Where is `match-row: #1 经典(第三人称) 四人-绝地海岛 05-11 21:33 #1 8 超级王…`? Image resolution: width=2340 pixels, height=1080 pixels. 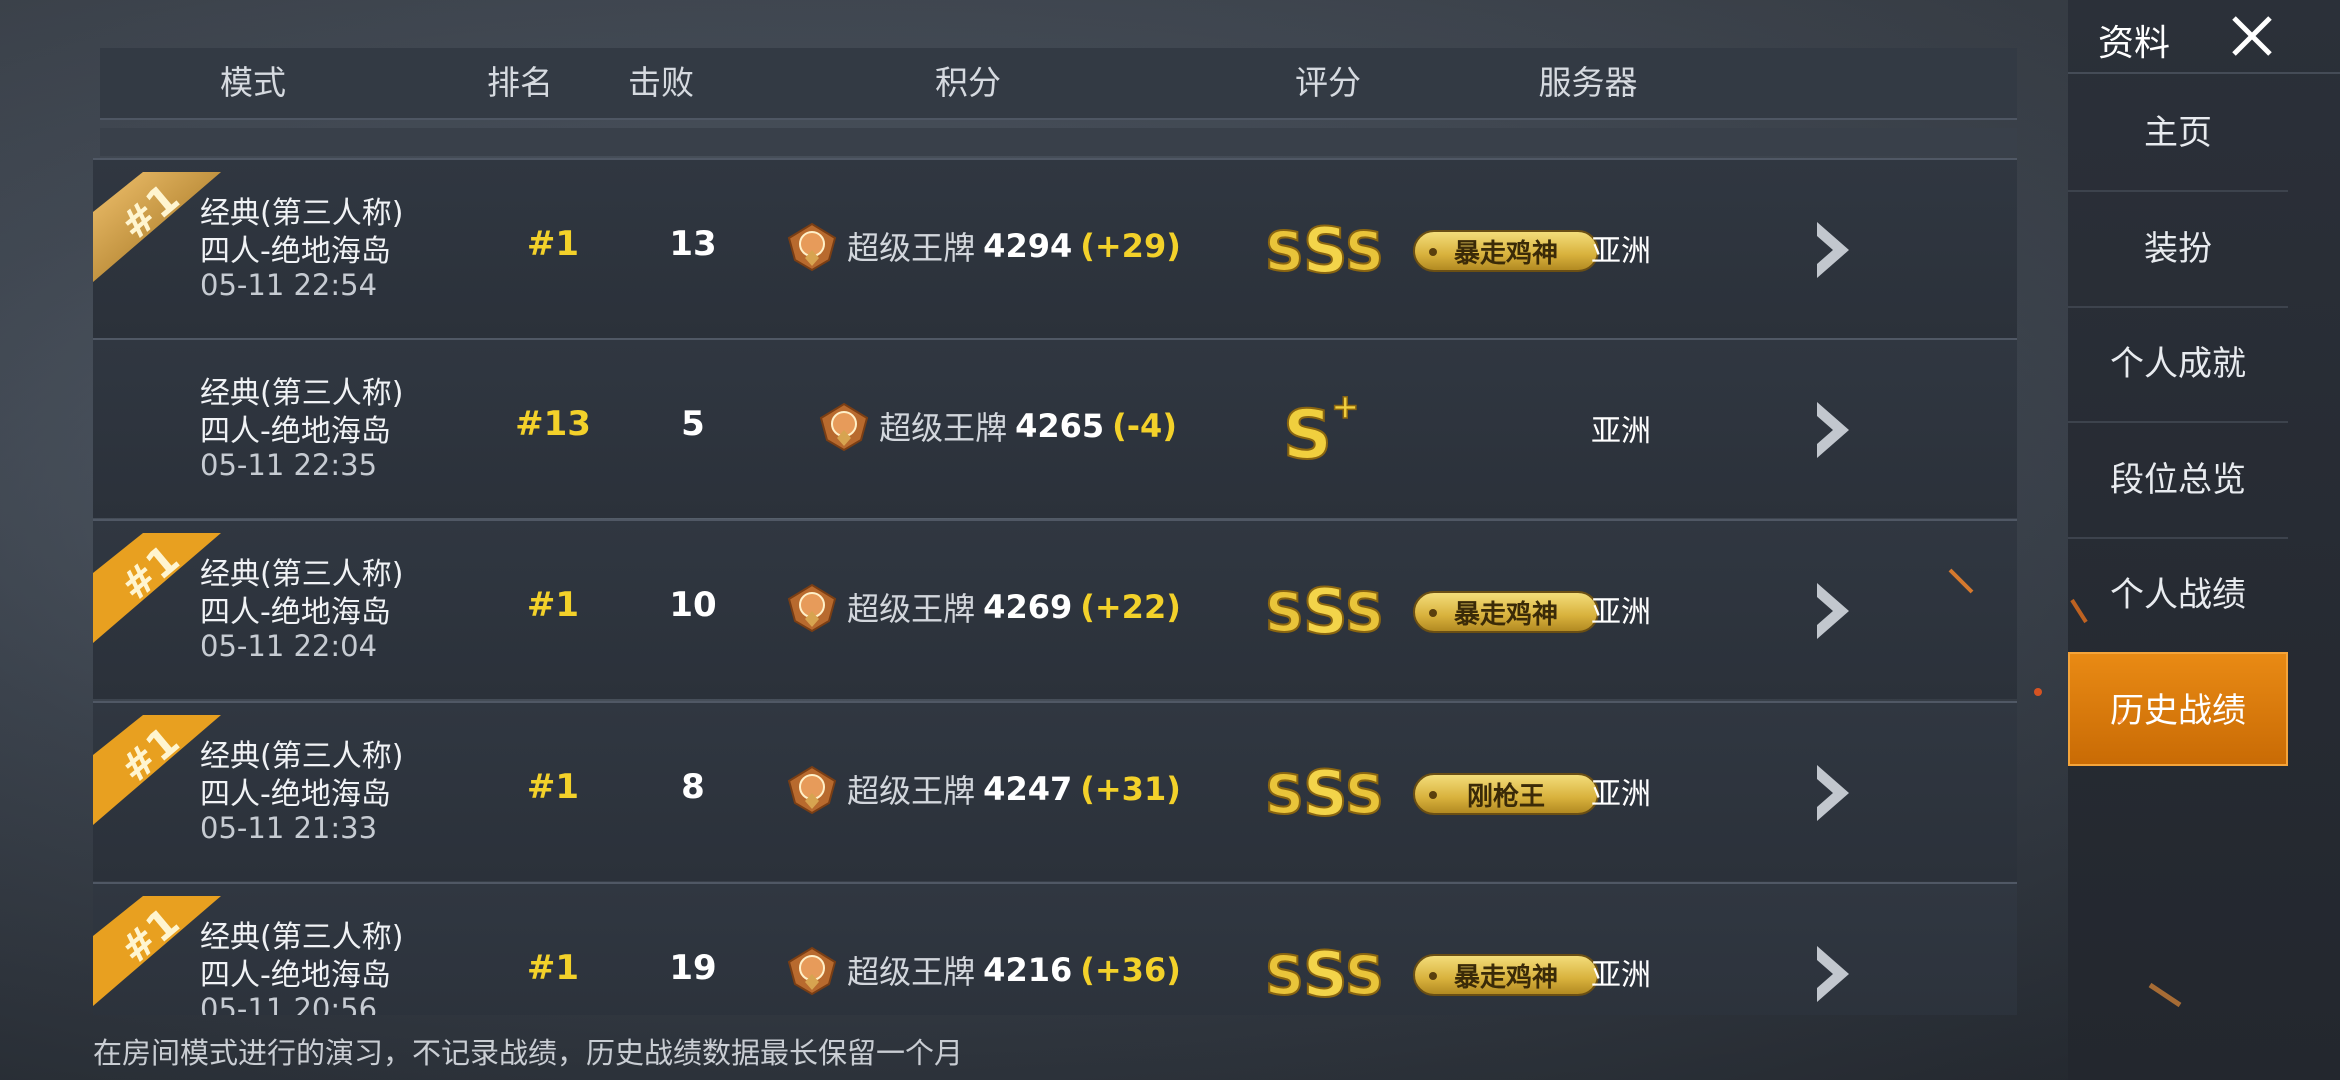 match-row: #1 经典(第三人称) 四人-绝地海岛 05-11 21:33 #1 8 超级王… is located at coordinates (1055, 791).